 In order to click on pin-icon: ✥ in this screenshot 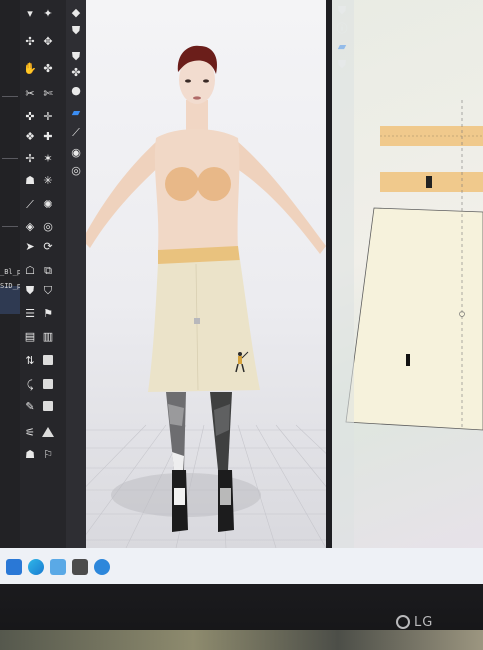, I will do `click(48, 41)`.